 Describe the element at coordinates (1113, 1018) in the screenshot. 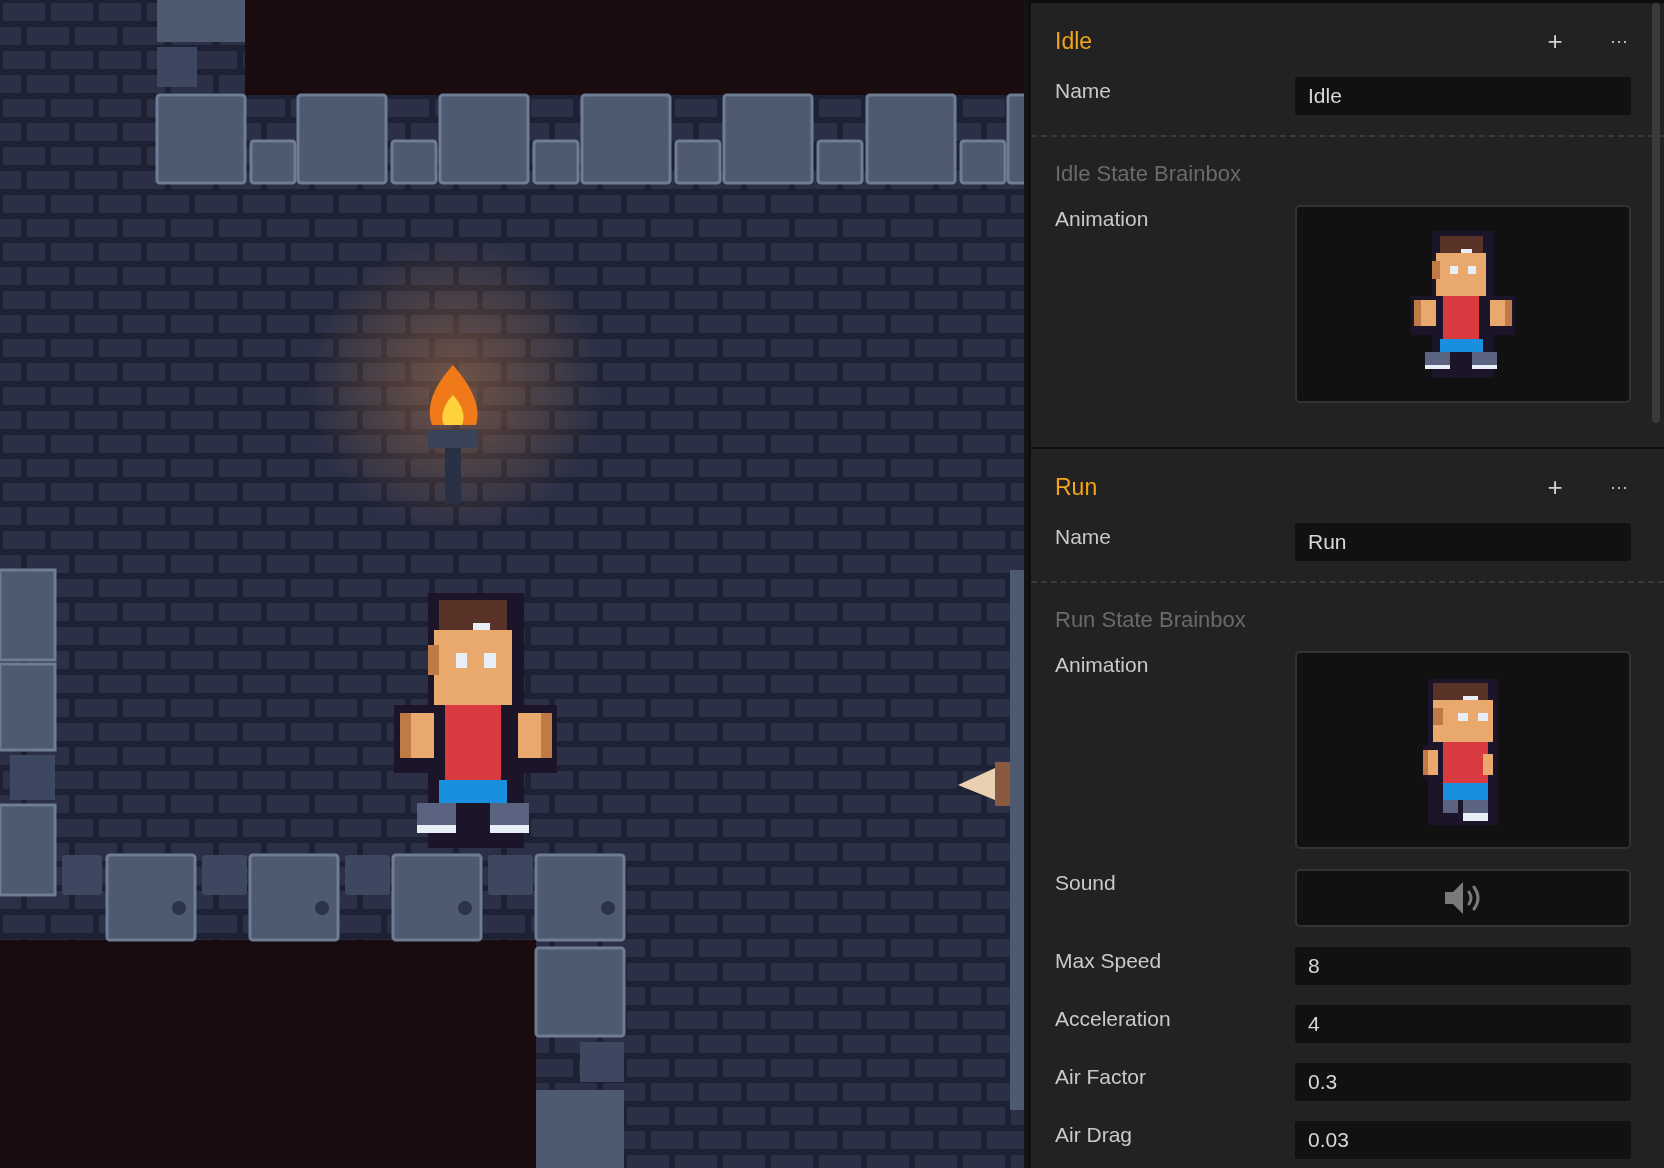

I see `field-label: Acceleration` at that location.